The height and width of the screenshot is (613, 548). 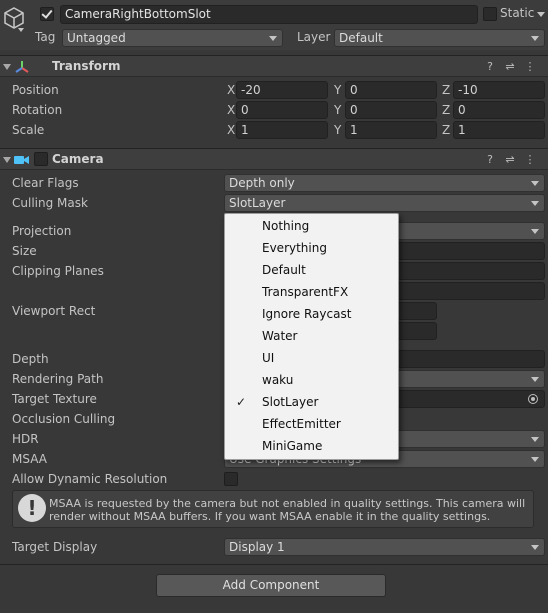 What do you see at coordinates (439, 38) in the screenshot?
I see `layer-dropdown: Default` at bounding box center [439, 38].